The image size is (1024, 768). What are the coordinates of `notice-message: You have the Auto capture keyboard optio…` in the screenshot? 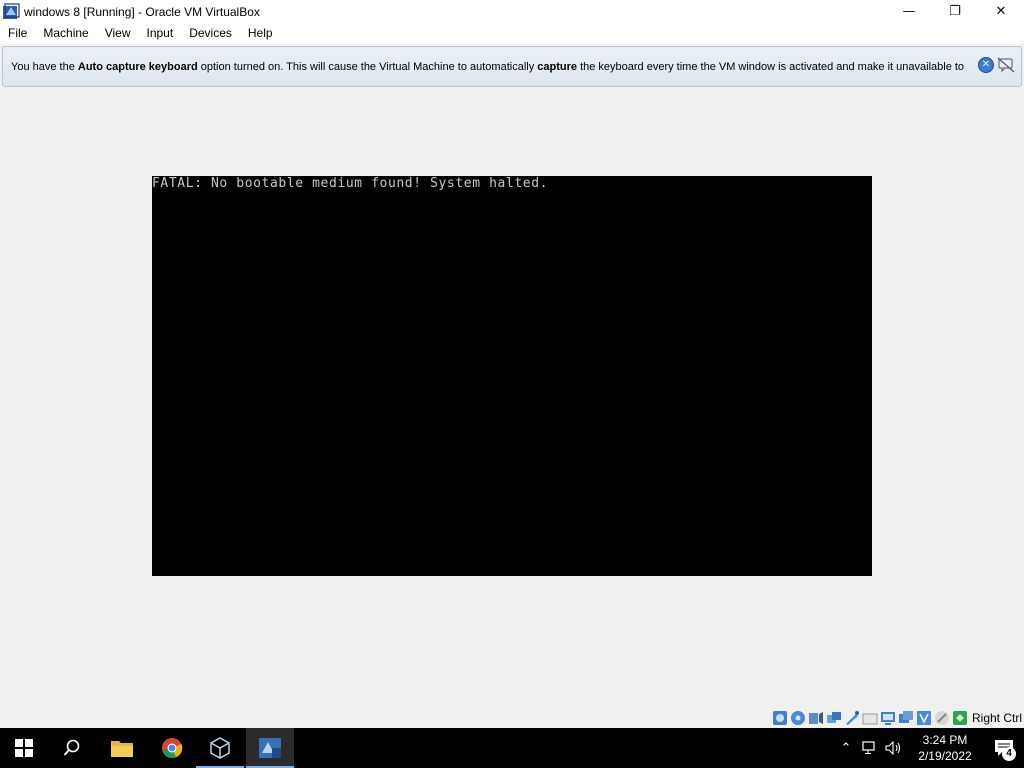 It's located at (491, 67).